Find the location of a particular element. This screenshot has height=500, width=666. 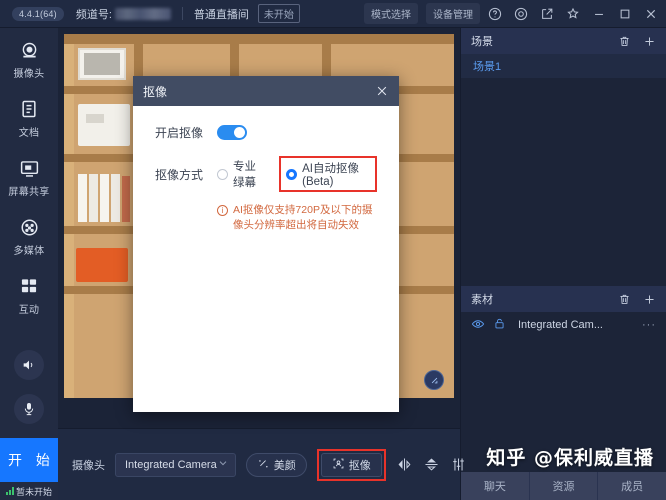

sidebar-item-label: 互动 is located at coordinates (29, 310).